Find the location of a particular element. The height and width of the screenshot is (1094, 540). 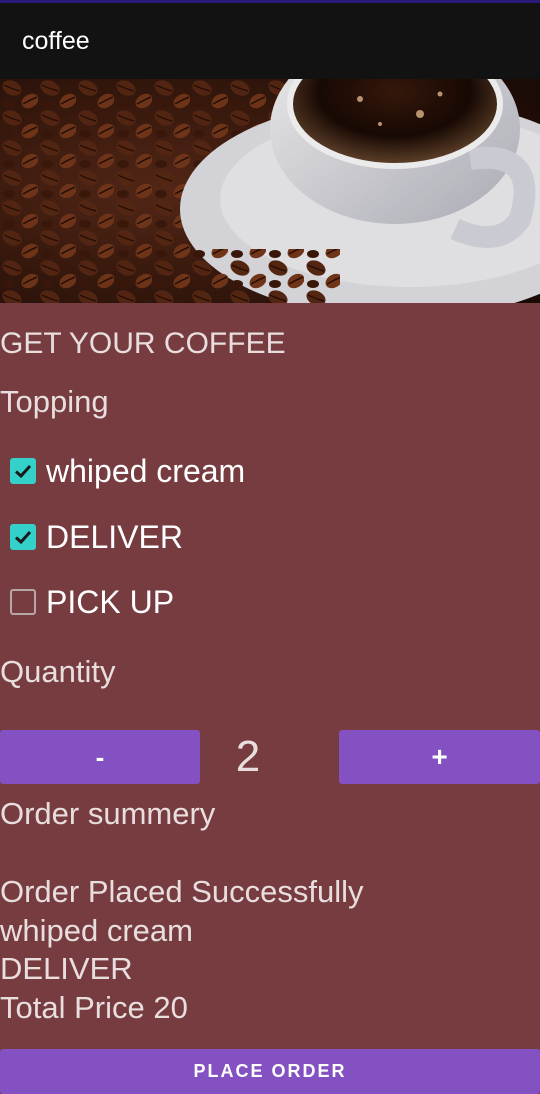

decrement-button: - is located at coordinates (100, 757).